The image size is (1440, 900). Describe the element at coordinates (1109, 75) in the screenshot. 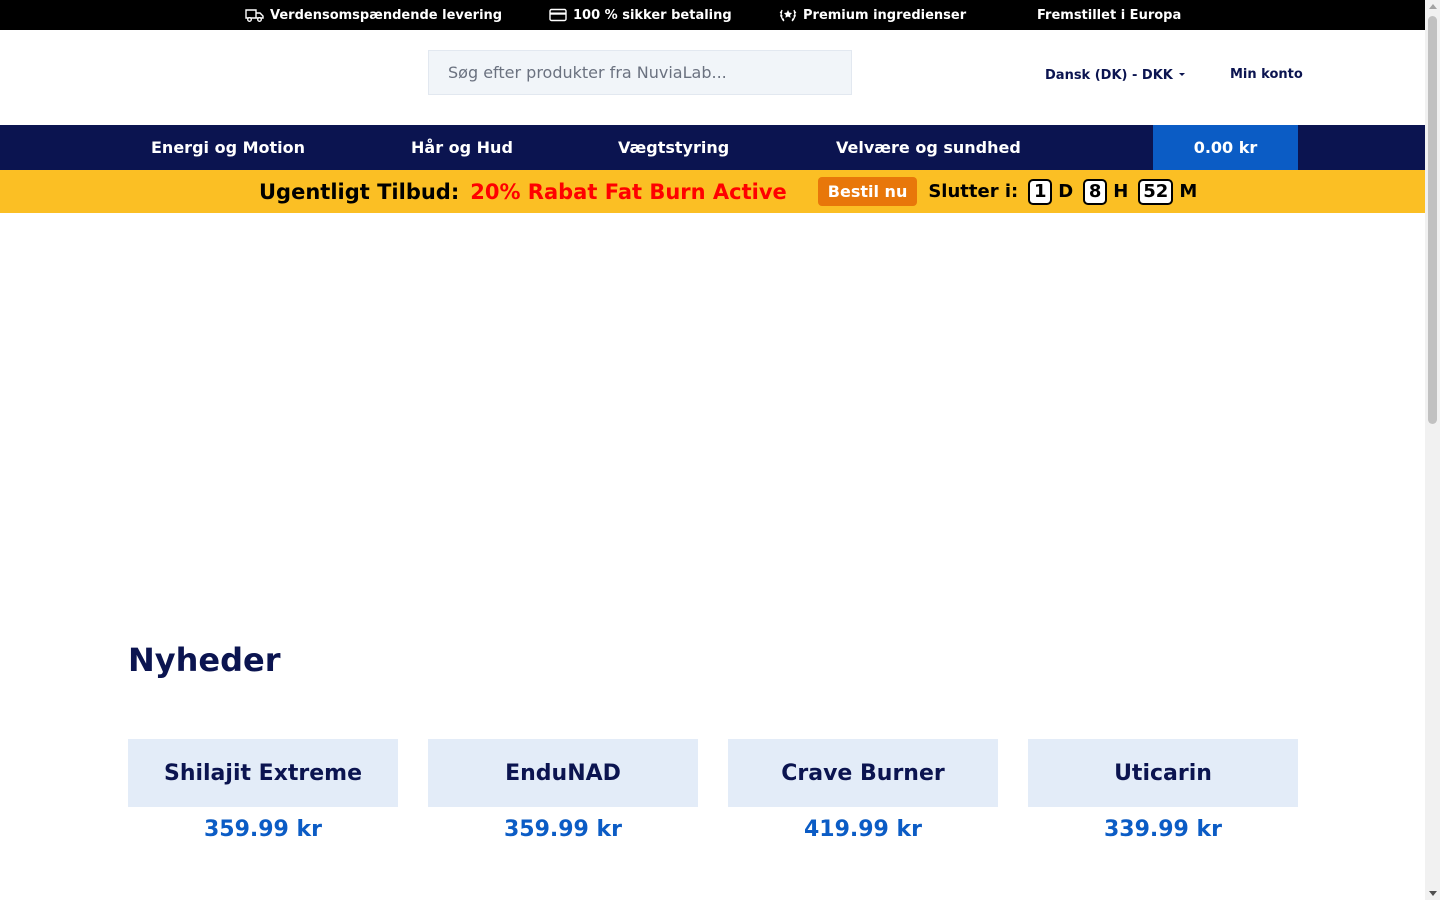

I see `language-currency-label: Dansk (DK) - DKK` at that location.